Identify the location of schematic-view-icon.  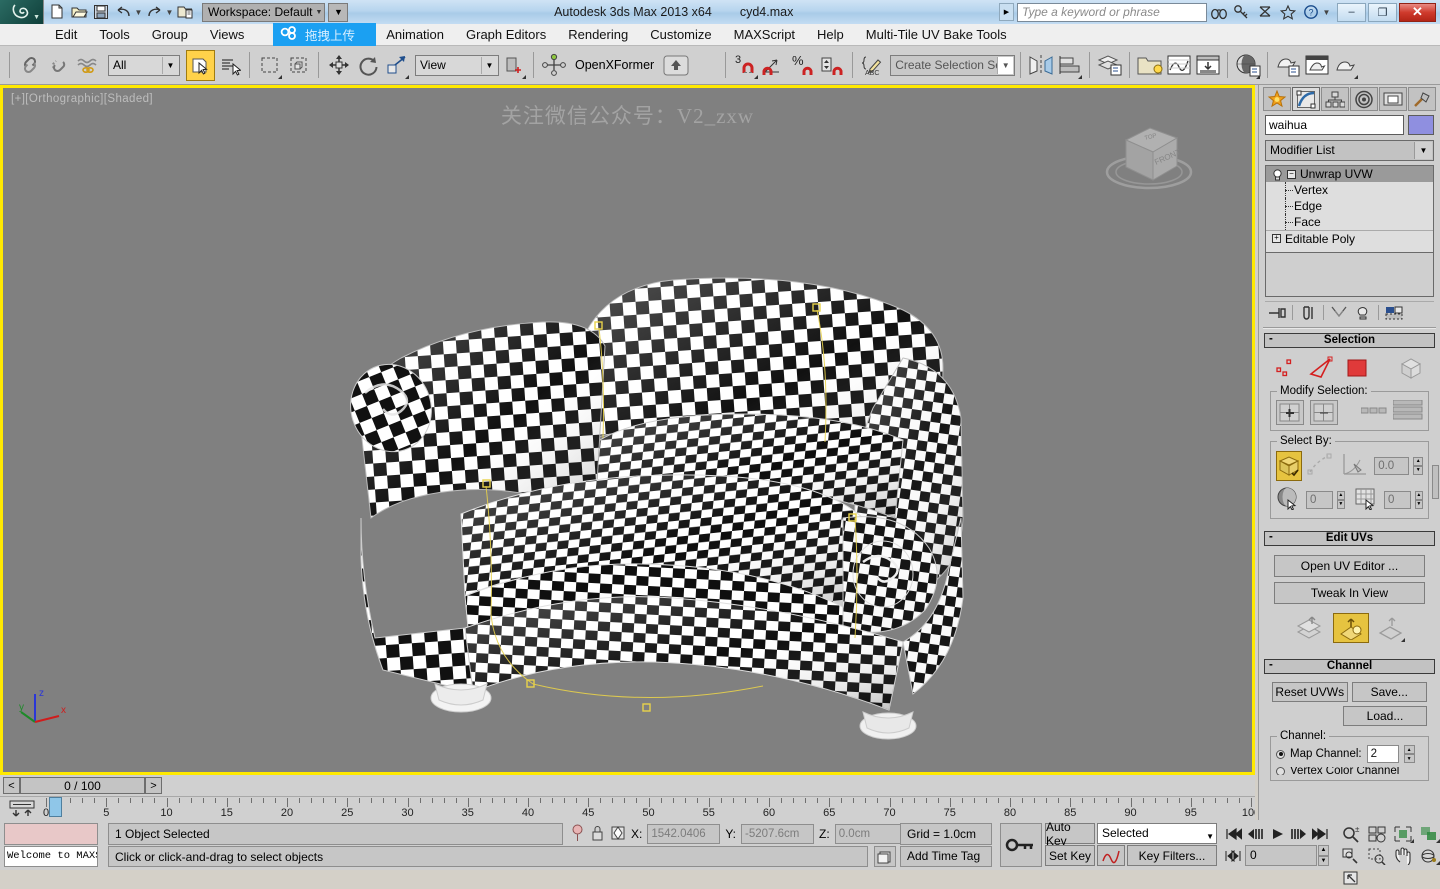
(1207, 65).